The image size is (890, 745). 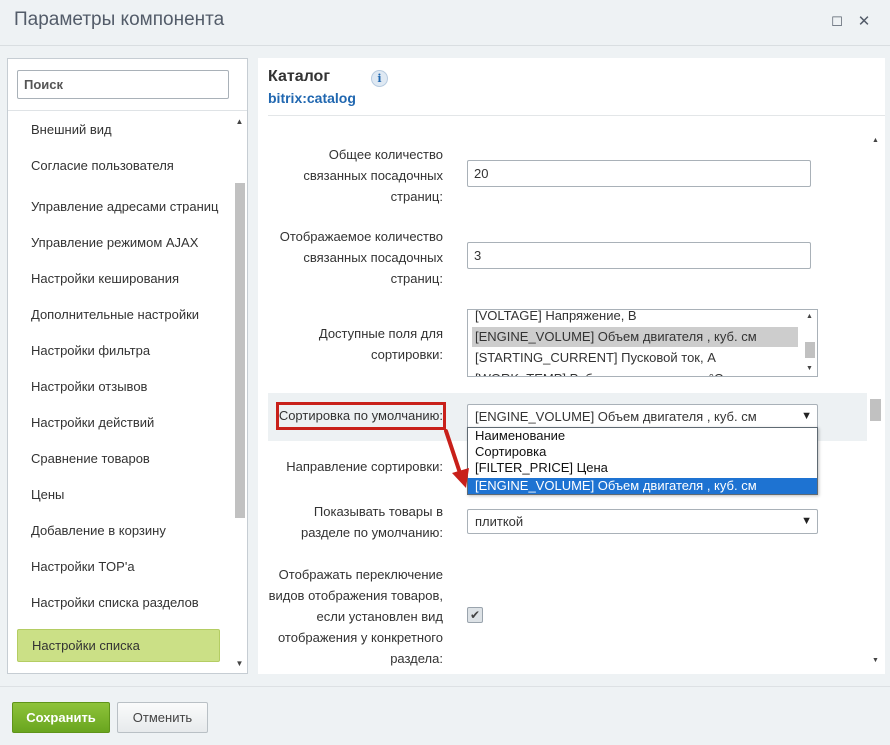 What do you see at coordinates (445, 715) in the screenshot?
I see `footer: Сохранить Отменить` at bounding box center [445, 715].